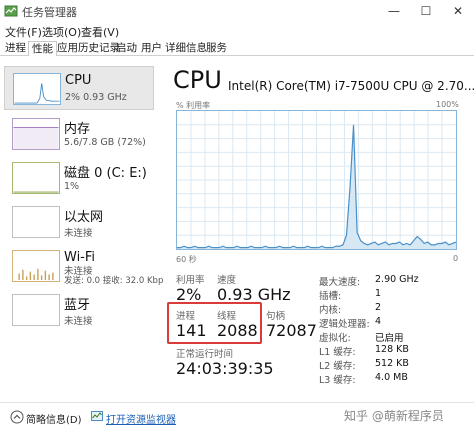 The width and height of the screenshot is (474, 434). I want to click on spec-value: 1, so click(378, 293).